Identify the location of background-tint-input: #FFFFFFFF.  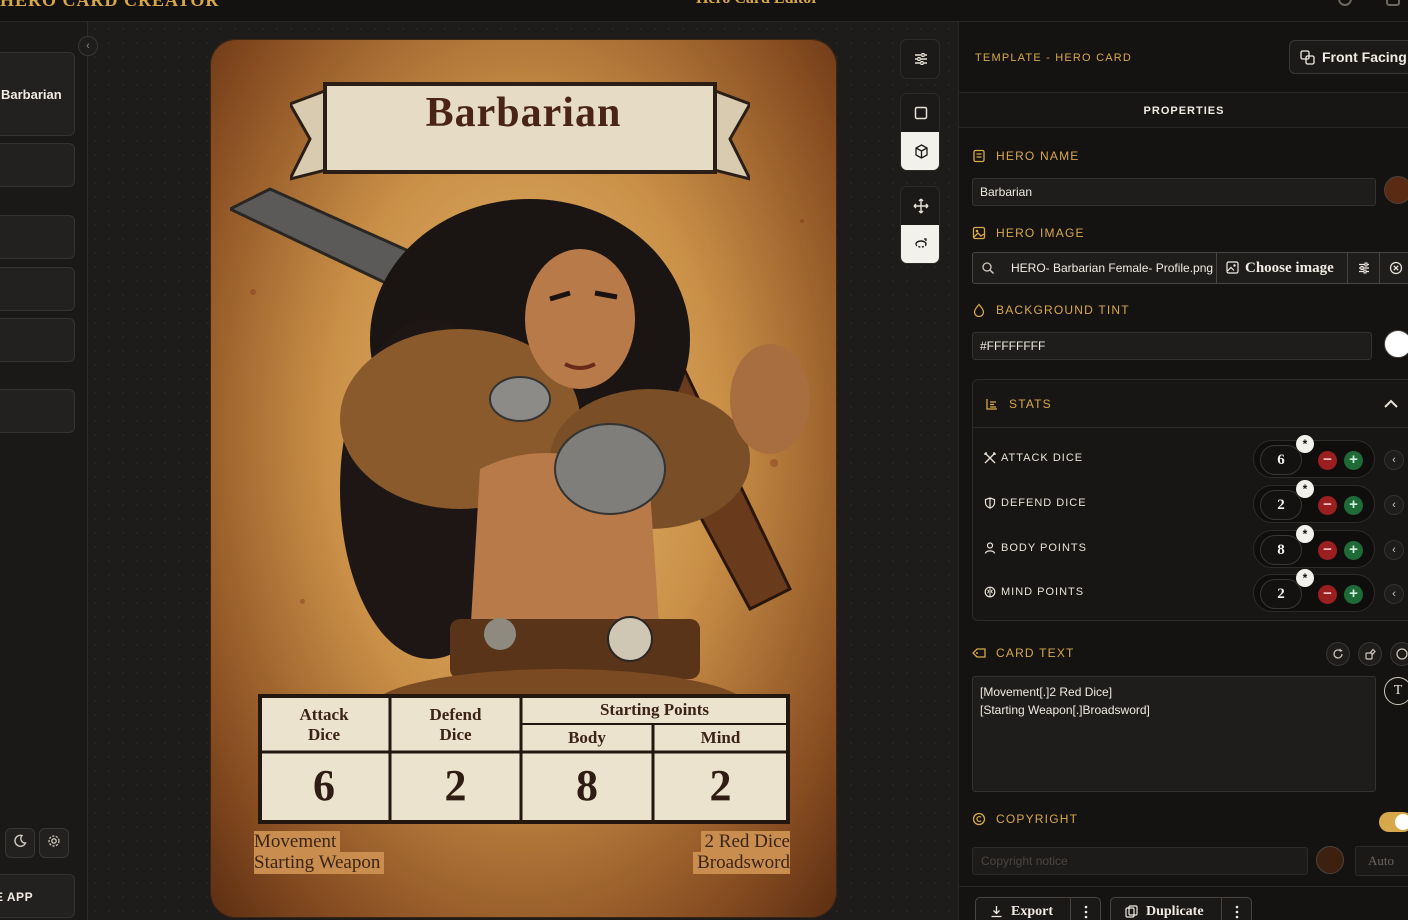
(1172, 346).